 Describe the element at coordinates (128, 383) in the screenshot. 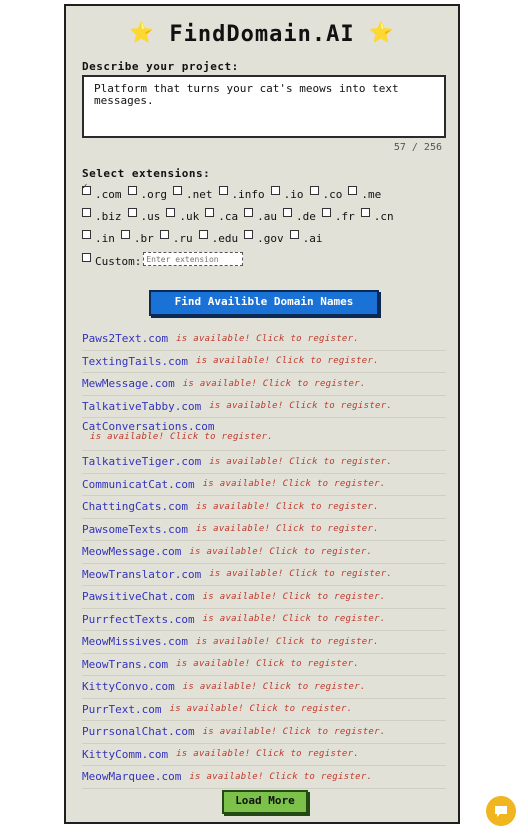

I see `domain-link: MewMessage.com` at that location.